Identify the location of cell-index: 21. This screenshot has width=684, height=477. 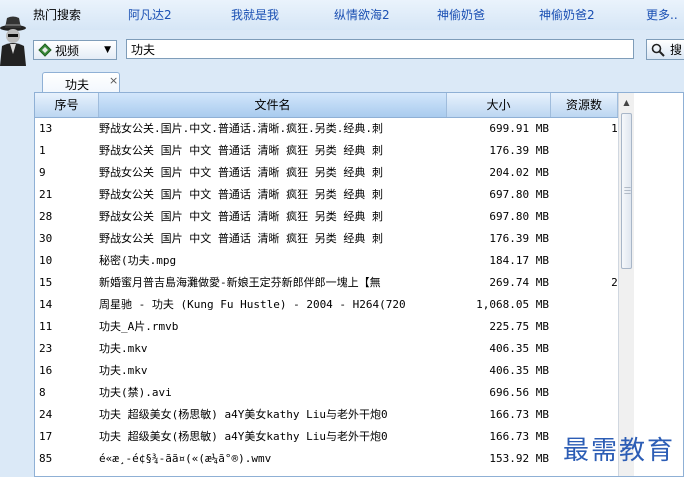
(46, 194).